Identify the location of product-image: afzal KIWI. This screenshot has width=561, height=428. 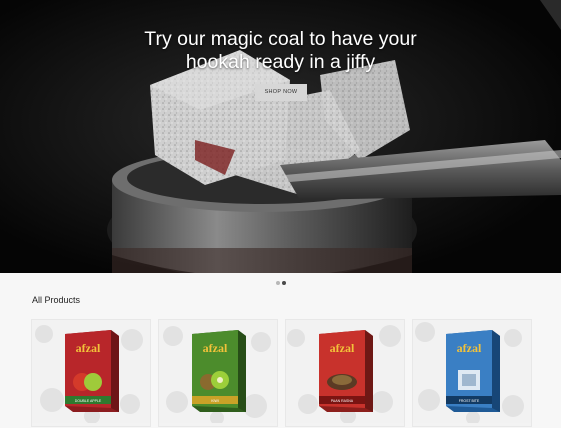
(219, 371).